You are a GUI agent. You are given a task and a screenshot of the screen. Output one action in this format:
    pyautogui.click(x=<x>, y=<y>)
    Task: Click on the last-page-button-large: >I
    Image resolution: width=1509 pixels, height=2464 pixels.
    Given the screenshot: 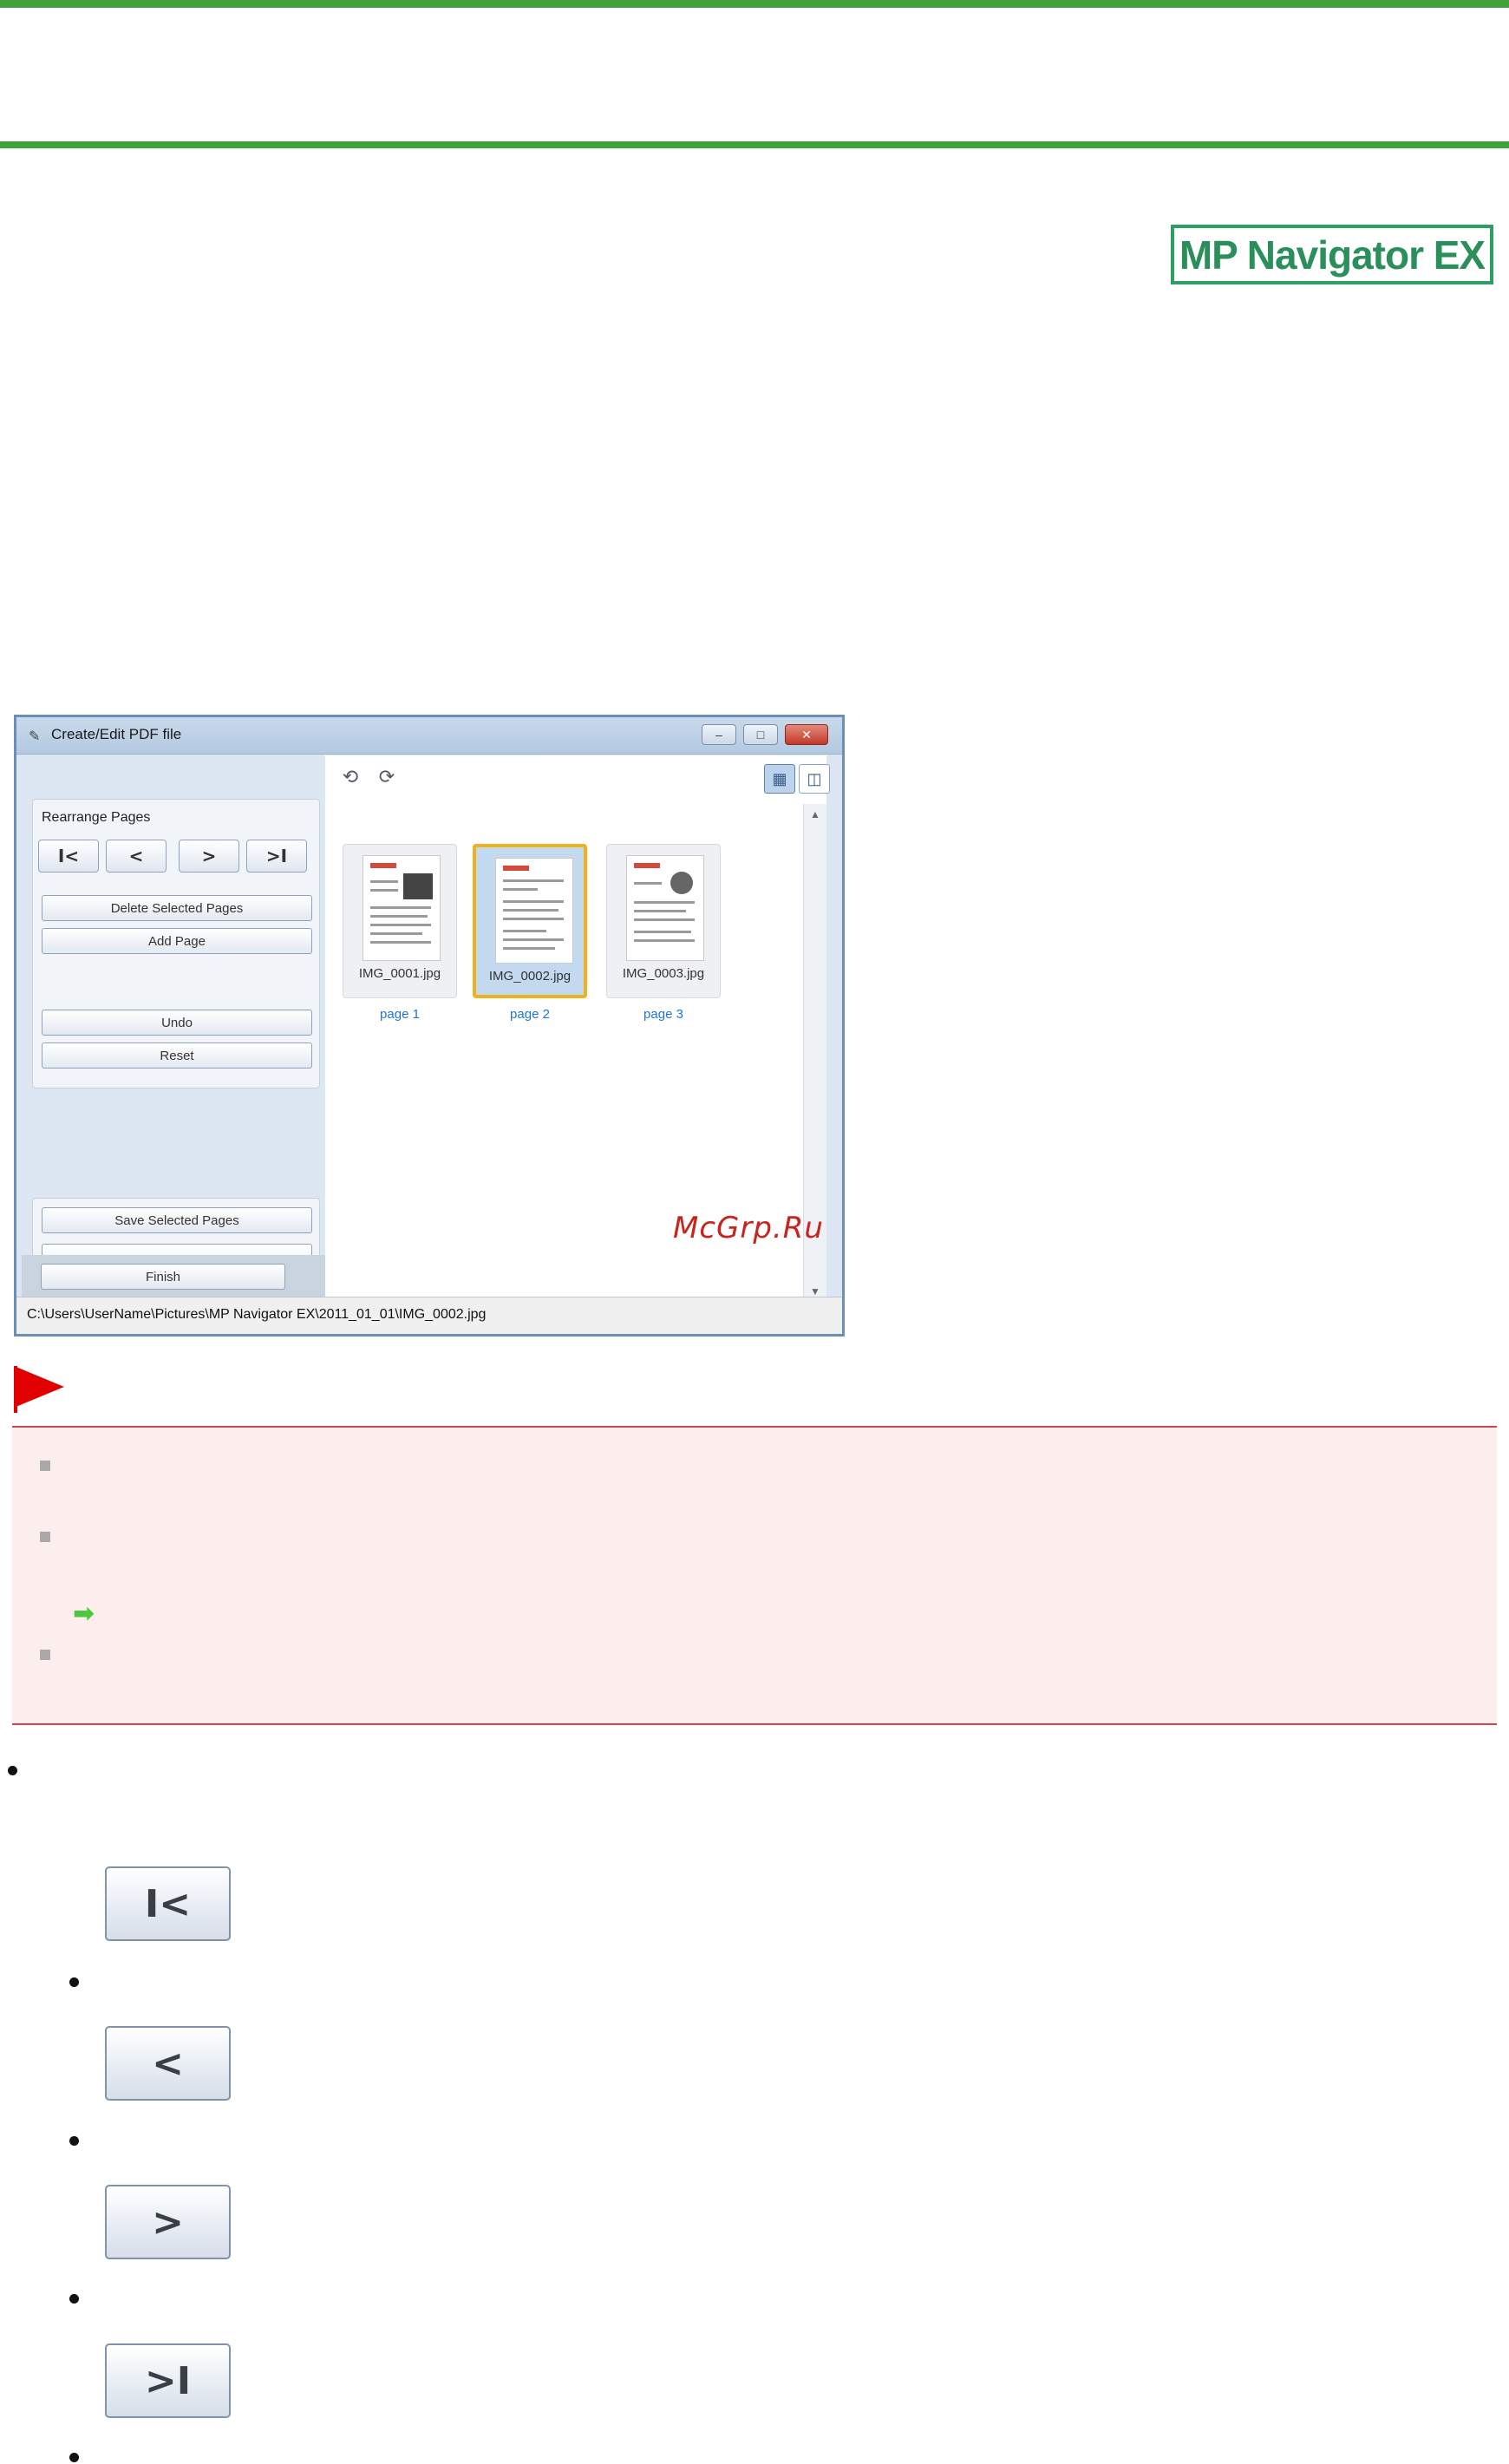 What is the action you would take?
    pyautogui.click(x=168, y=2380)
    